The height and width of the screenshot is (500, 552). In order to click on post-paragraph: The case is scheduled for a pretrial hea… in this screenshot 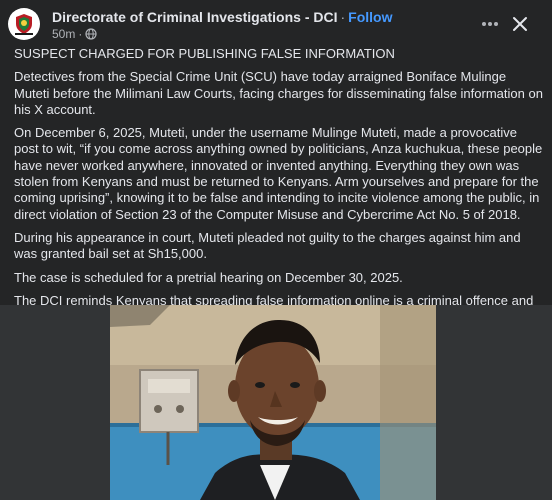, I will do `click(208, 277)`.